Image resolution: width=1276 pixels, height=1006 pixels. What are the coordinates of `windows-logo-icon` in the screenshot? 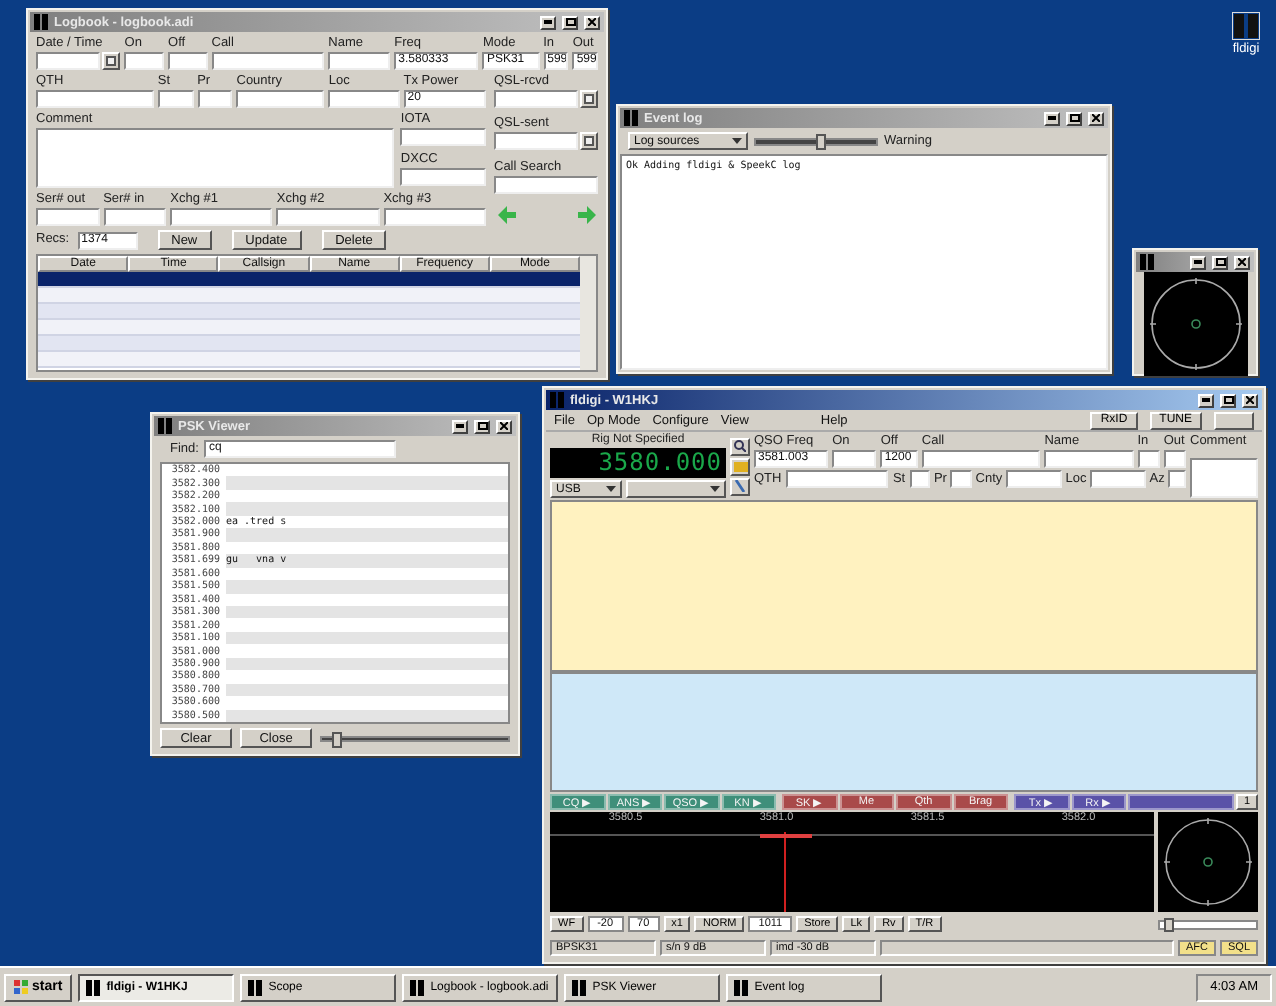 It's located at (21, 987).